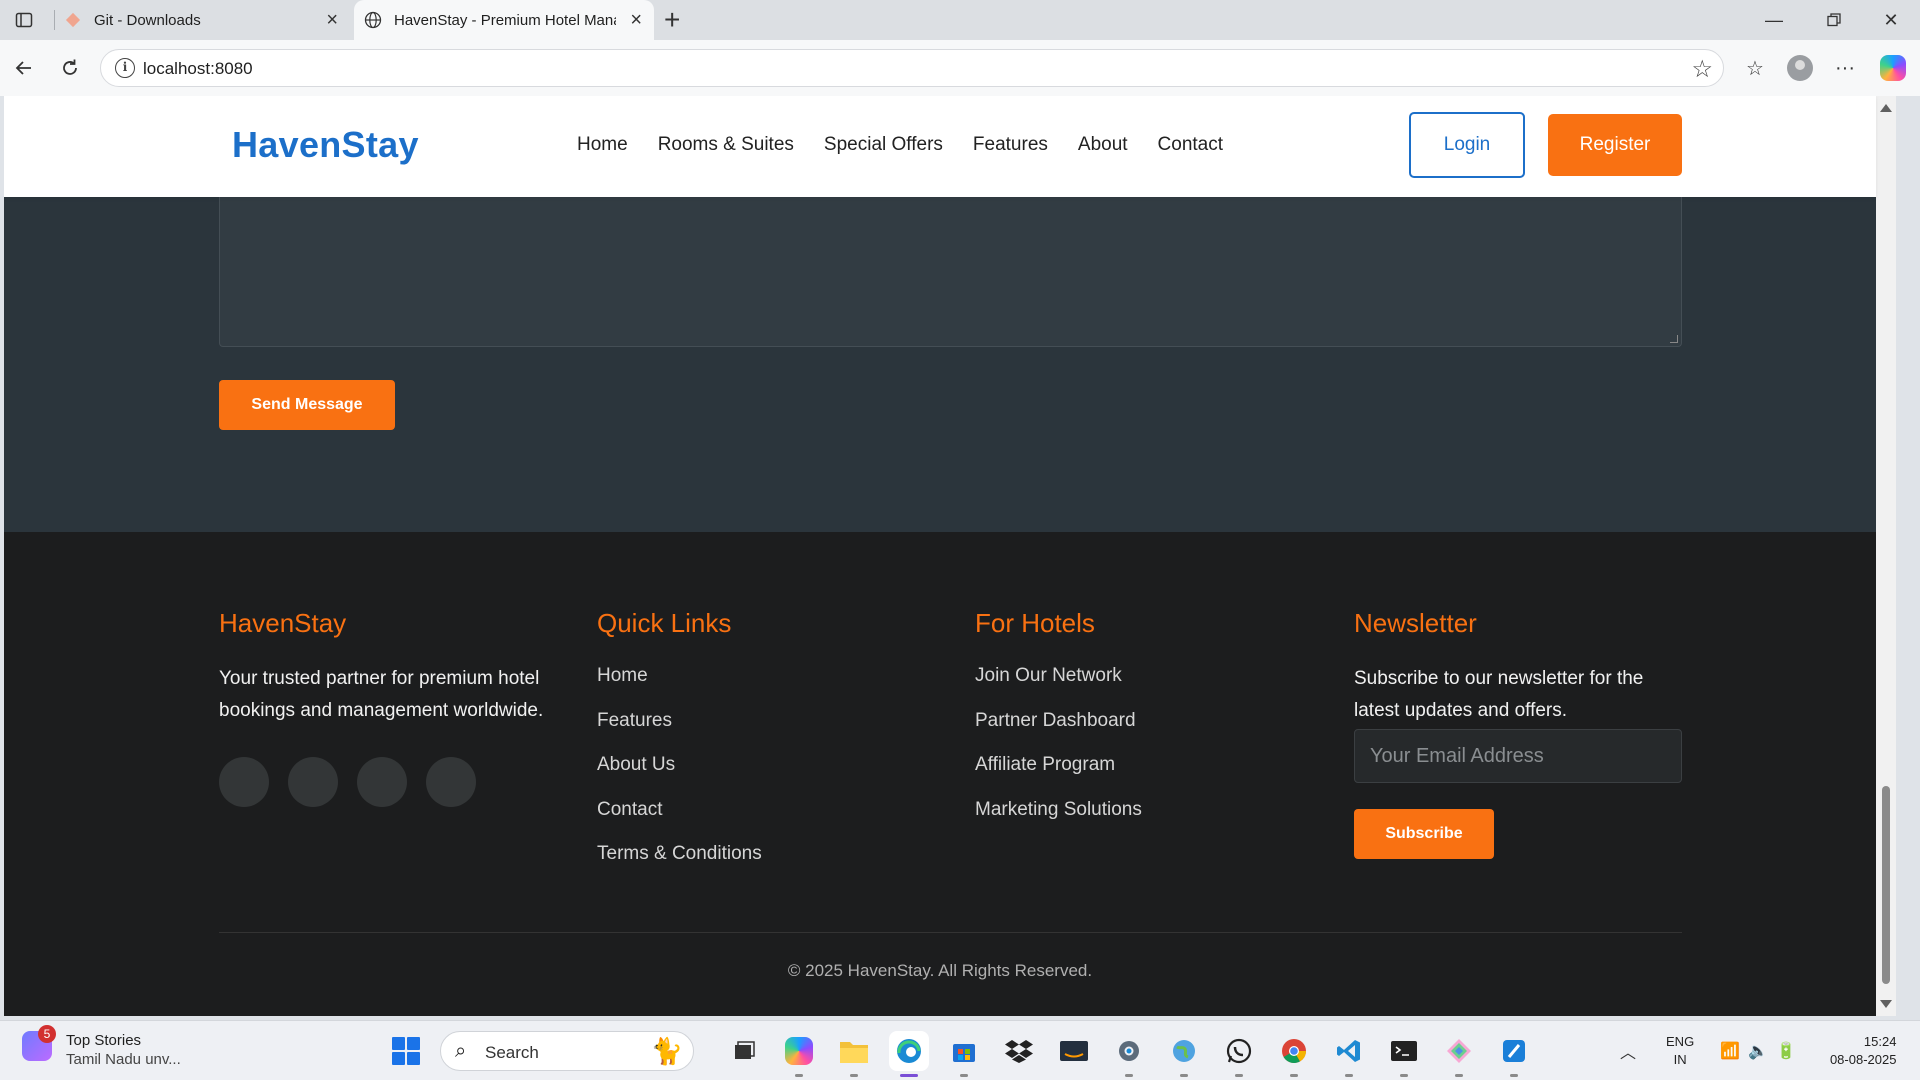 This screenshot has height=1080, width=1920. I want to click on footer-link-features: Features, so click(679, 720).